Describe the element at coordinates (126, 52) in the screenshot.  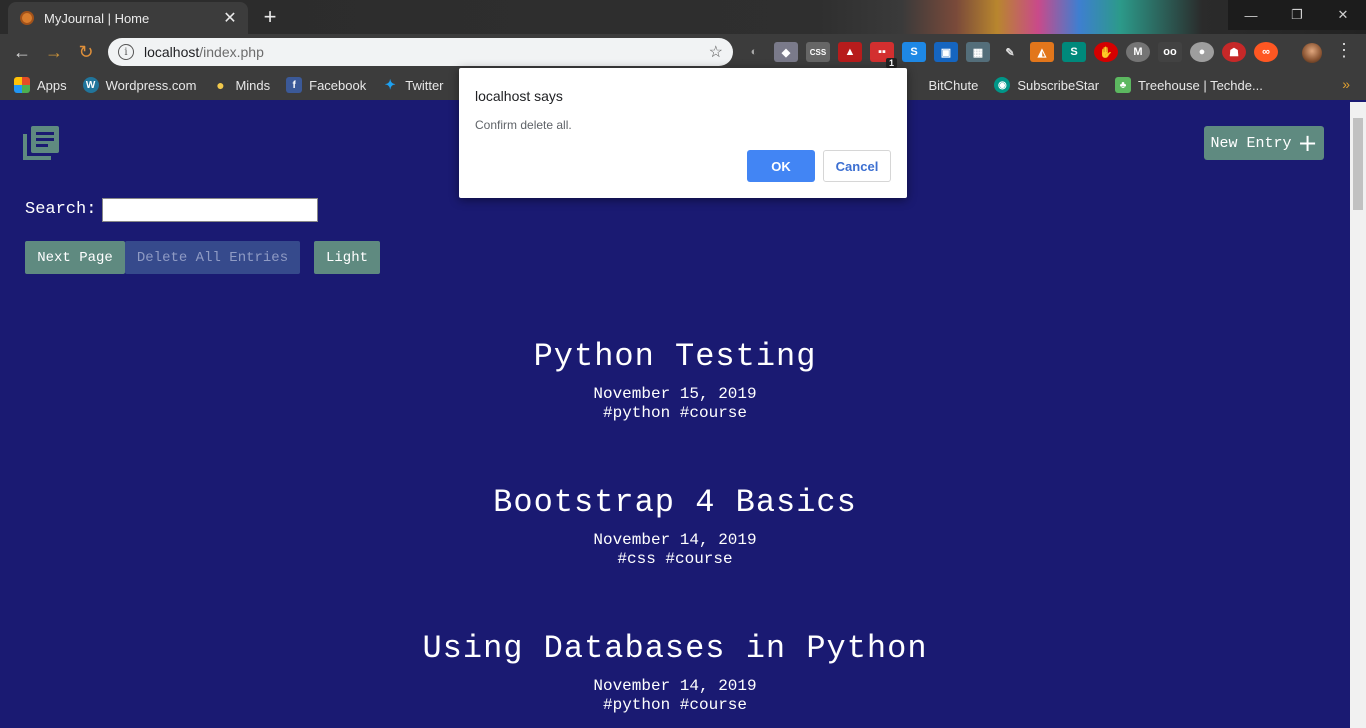
I see `site-info-icon: i` at that location.